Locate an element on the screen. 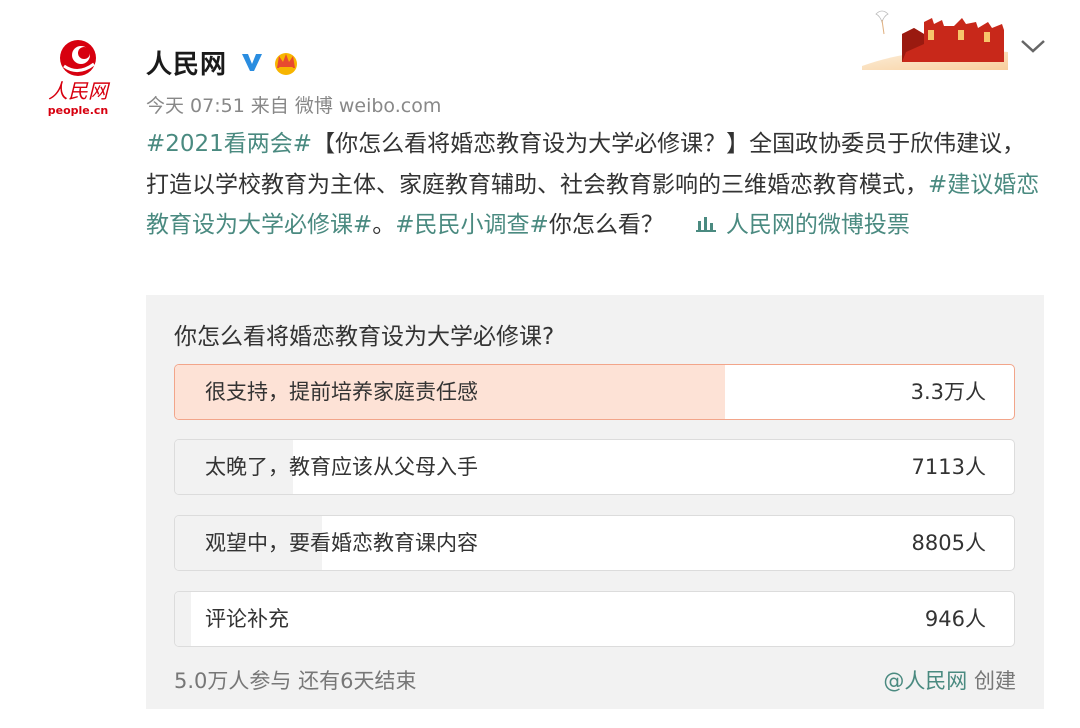 The height and width of the screenshot is (728, 1080). poll-question: 你怎么看将婚恋教育设为大学必修课? is located at coordinates (364, 337).